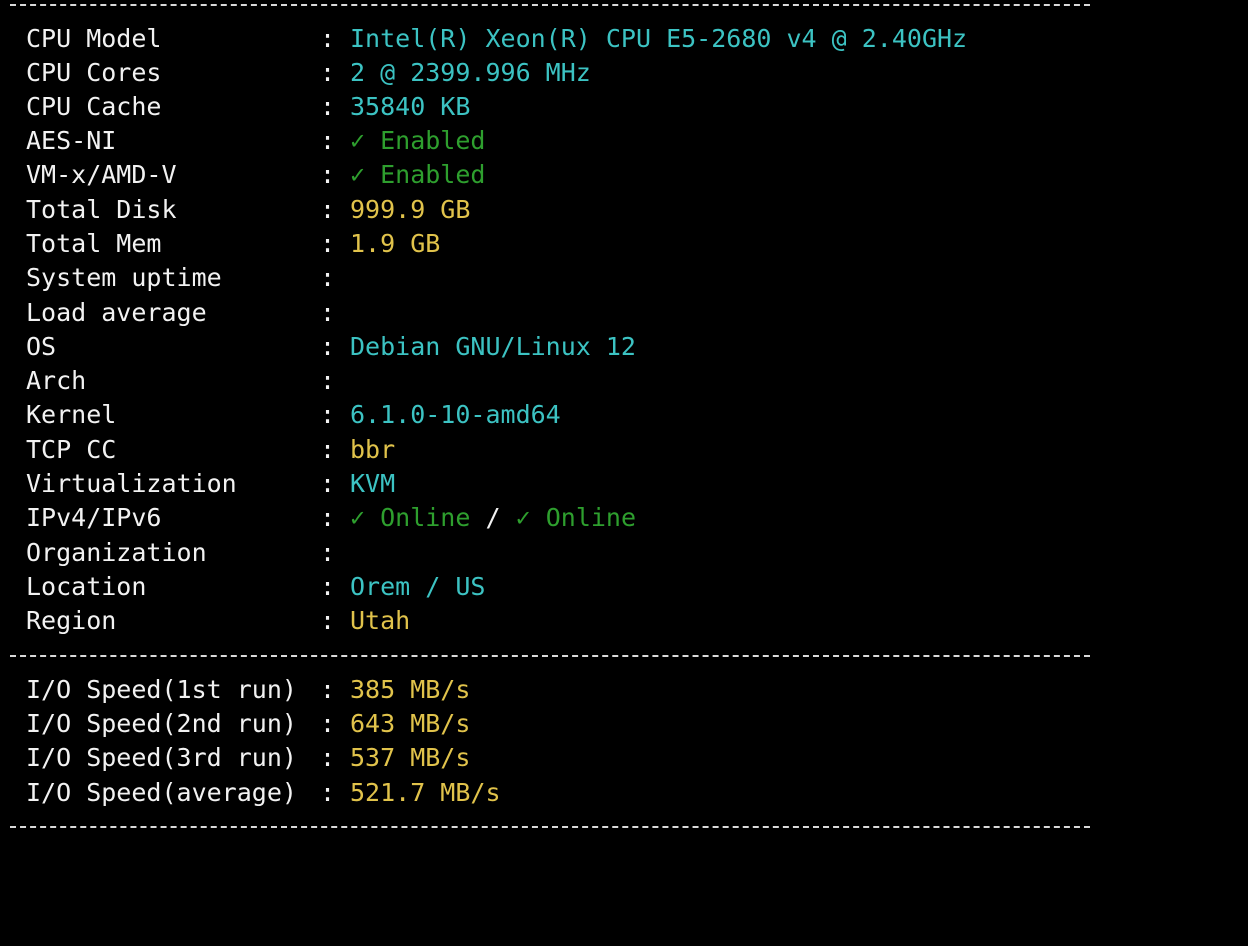  What do you see at coordinates (248, 210) in the screenshot?
I see `info-row-total-disk: Total Disk : 999.9 GB` at bounding box center [248, 210].